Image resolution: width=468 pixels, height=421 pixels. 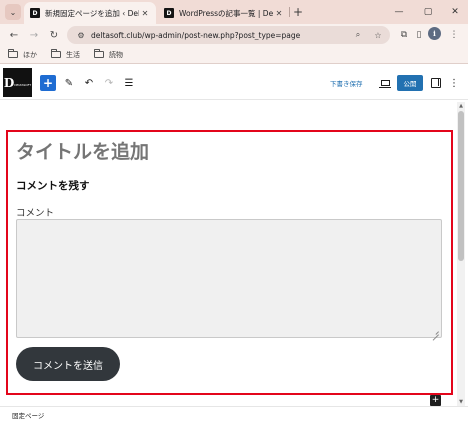 What do you see at coordinates (461, 402) in the screenshot?
I see `scroll-down-icon: ▼` at bounding box center [461, 402].